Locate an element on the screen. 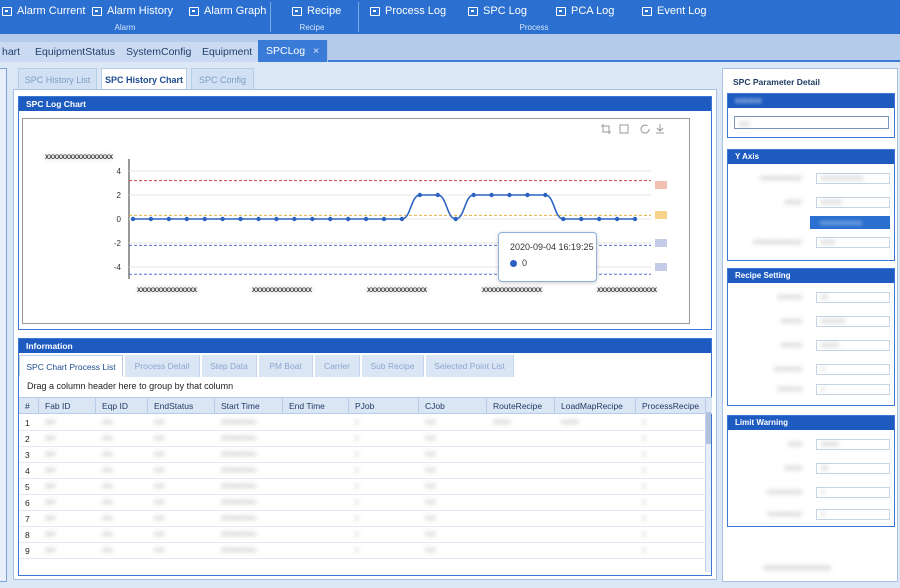 The image size is (900, 588). col-end-time: End Time is located at coordinates (316, 406).